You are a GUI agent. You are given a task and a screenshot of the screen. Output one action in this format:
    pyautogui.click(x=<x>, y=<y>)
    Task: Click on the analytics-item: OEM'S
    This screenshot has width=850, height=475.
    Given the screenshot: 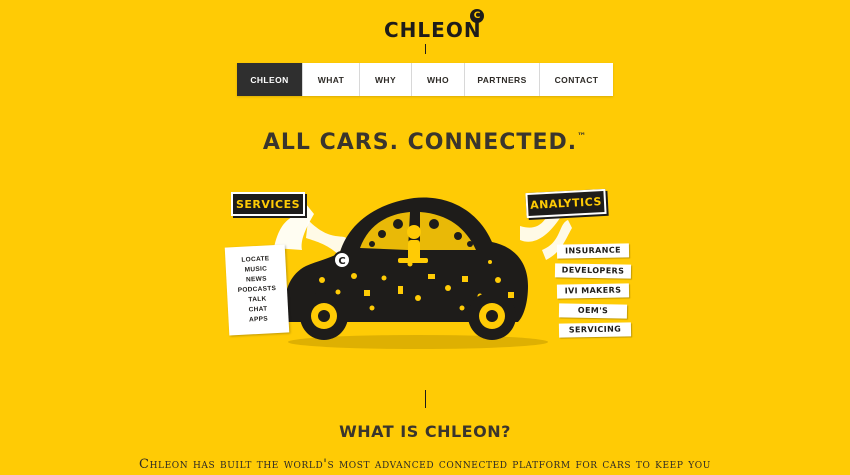 What is the action you would take?
    pyautogui.click(x=593, y=311)
    